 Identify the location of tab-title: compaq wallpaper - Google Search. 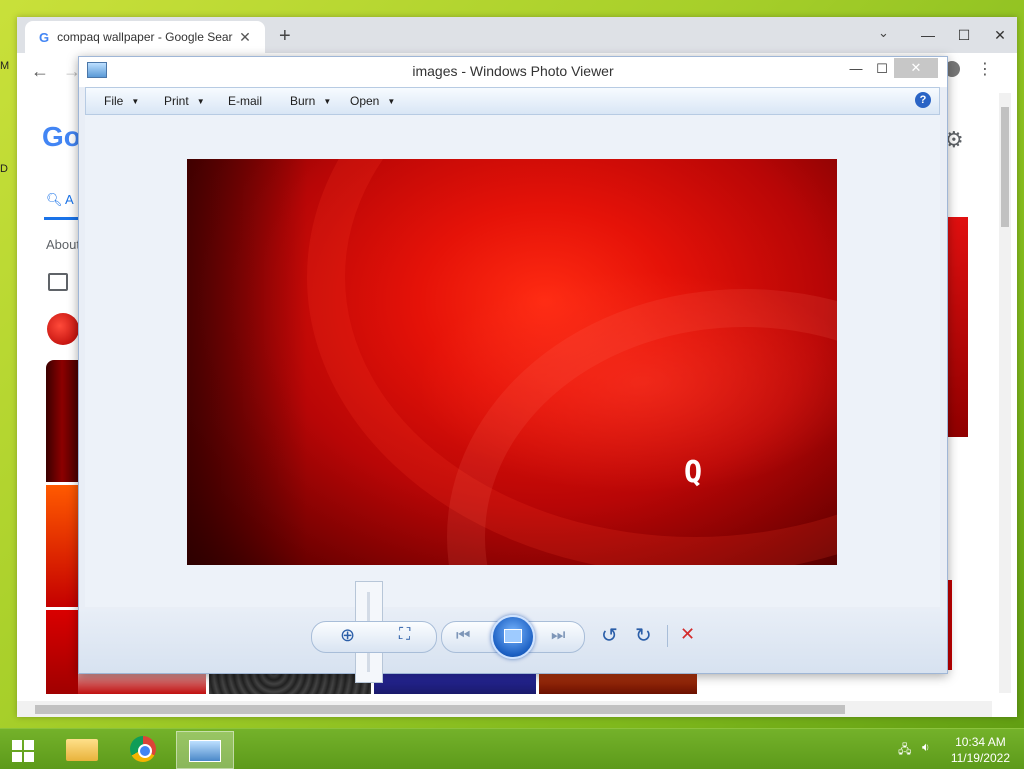
(145, 37).